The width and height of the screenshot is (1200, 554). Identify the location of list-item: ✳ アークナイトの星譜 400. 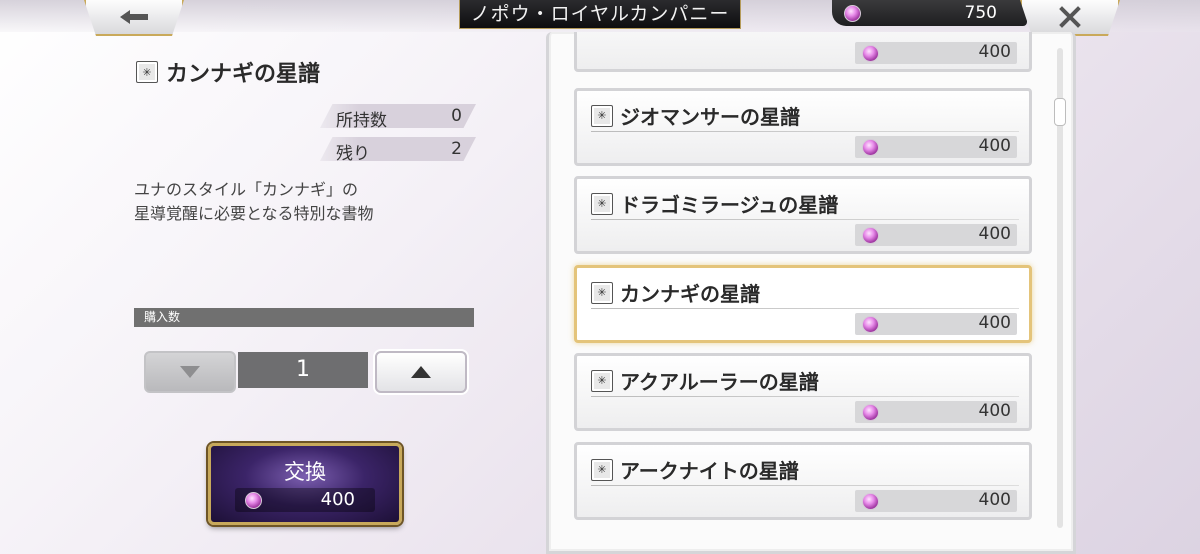
(803, 481).